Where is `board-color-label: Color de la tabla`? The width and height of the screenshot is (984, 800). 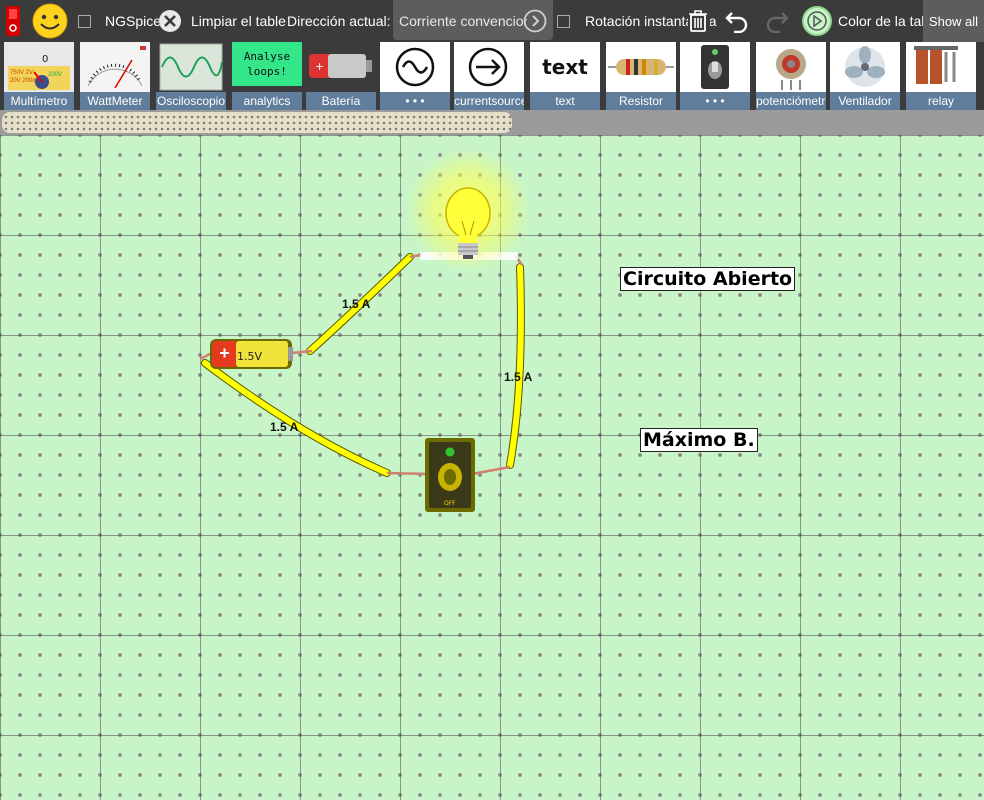 board-color-label: Color de la tabla is located at coordinates (880, 21).